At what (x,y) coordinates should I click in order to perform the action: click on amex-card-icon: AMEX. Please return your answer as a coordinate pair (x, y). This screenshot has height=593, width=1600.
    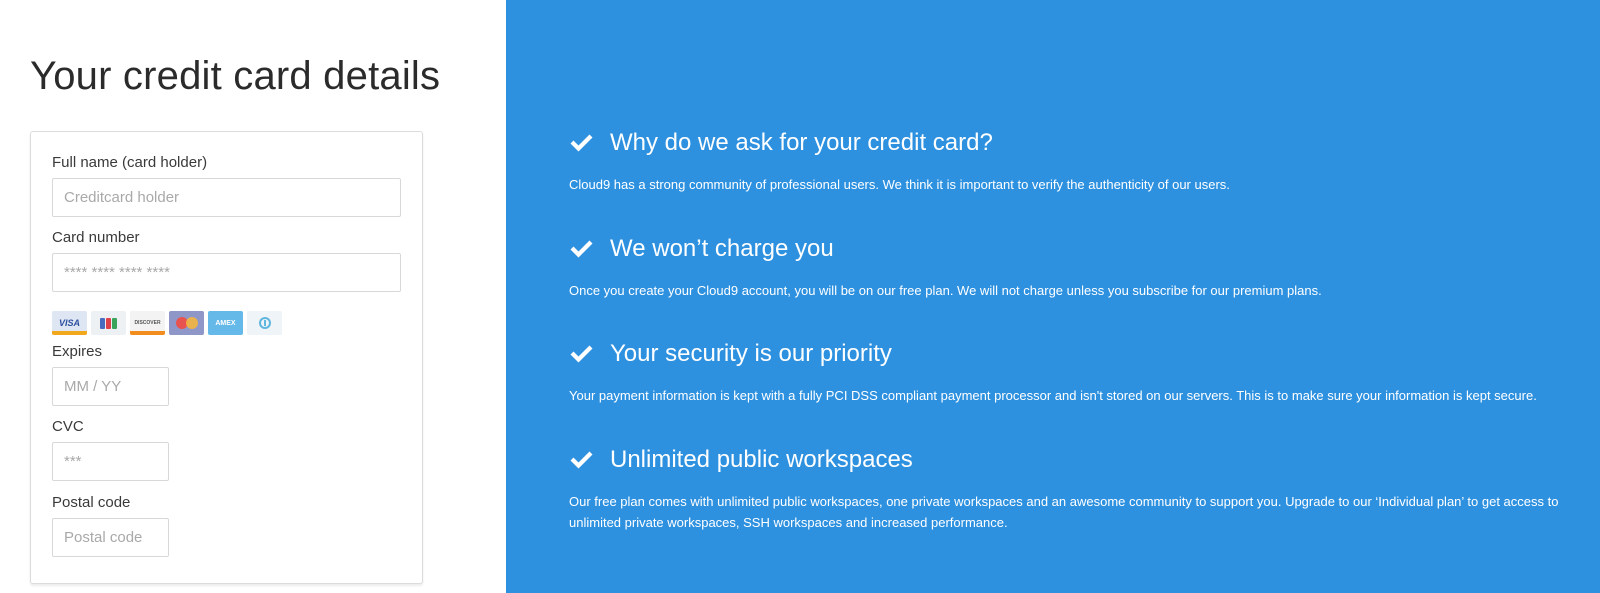
    Looking at the image, I should click on (225, 323).